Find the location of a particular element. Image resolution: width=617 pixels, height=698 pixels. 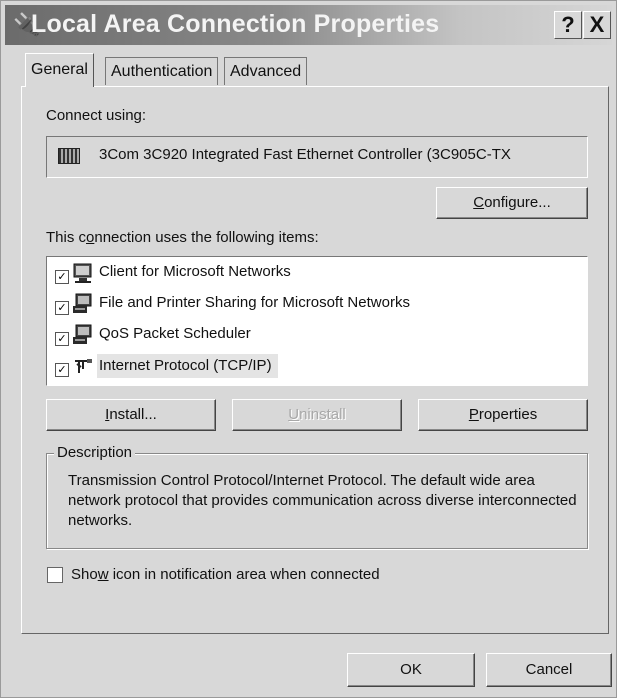

file-printer-sharing-icon is located at coordinates (83, 304).